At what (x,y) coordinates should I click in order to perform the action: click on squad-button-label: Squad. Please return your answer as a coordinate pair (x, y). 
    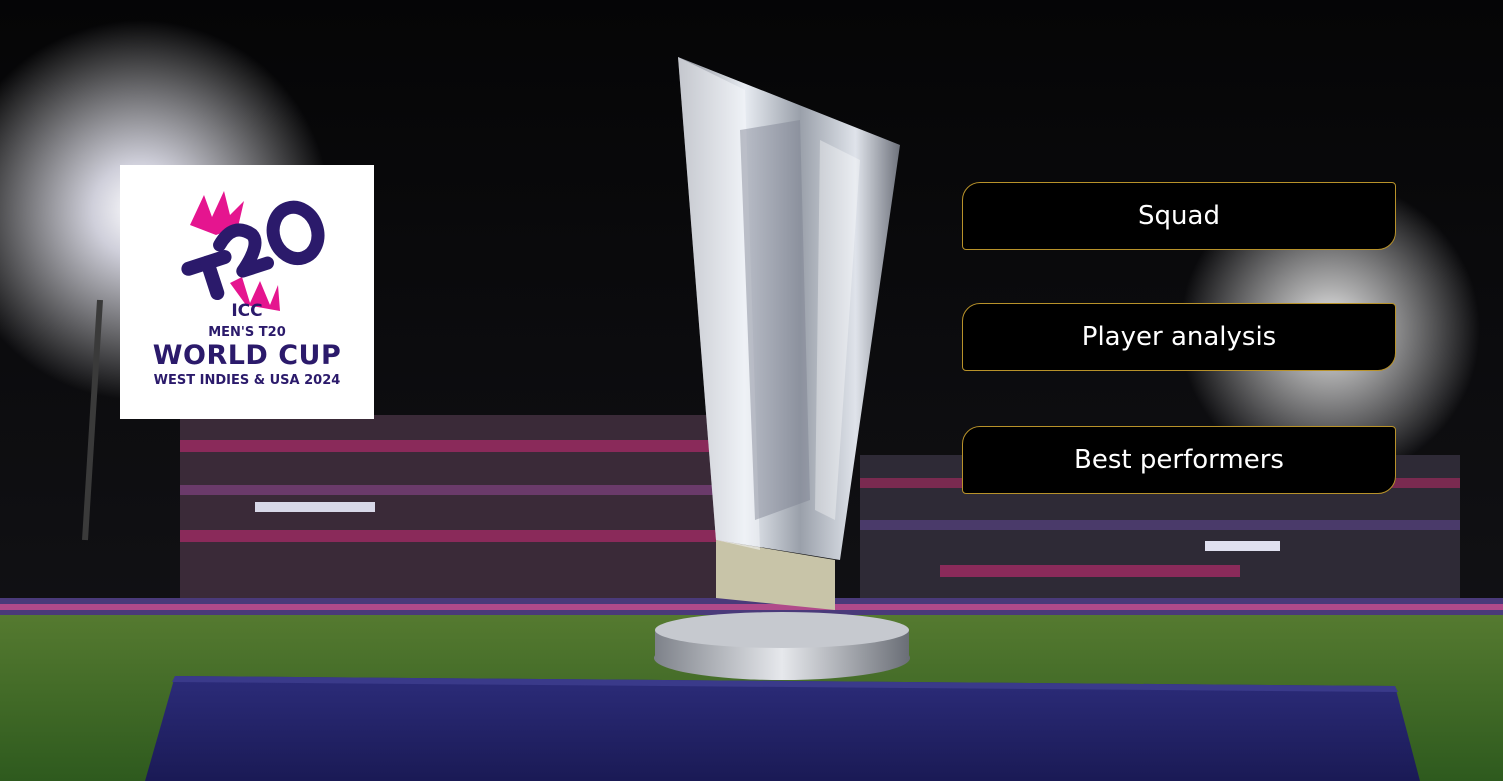
    Looking at the image, I should click on (1179, 216).